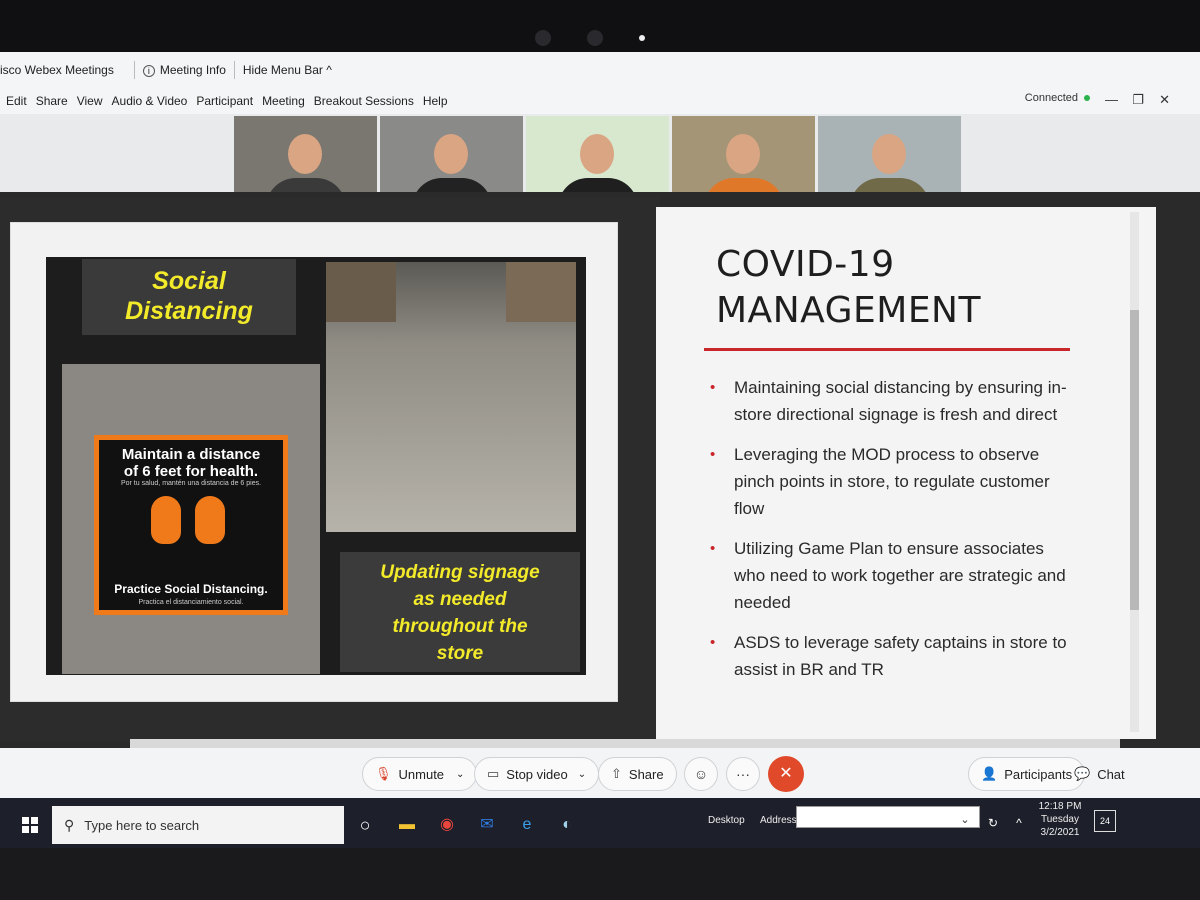  I want to click on decal-headline-line: Maintain a distance, so click(191, 454).